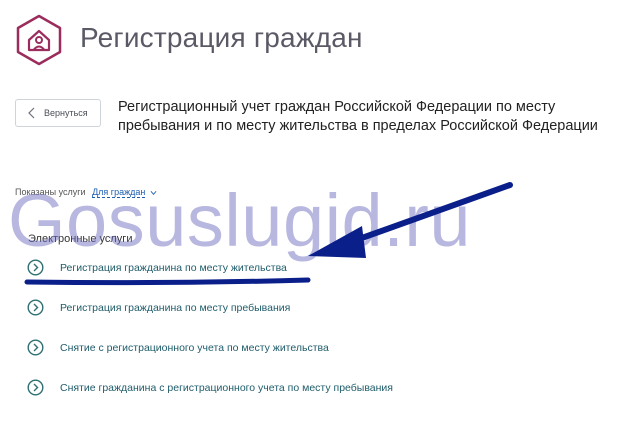  I want to click on annotation-underline, so click(167, 281).